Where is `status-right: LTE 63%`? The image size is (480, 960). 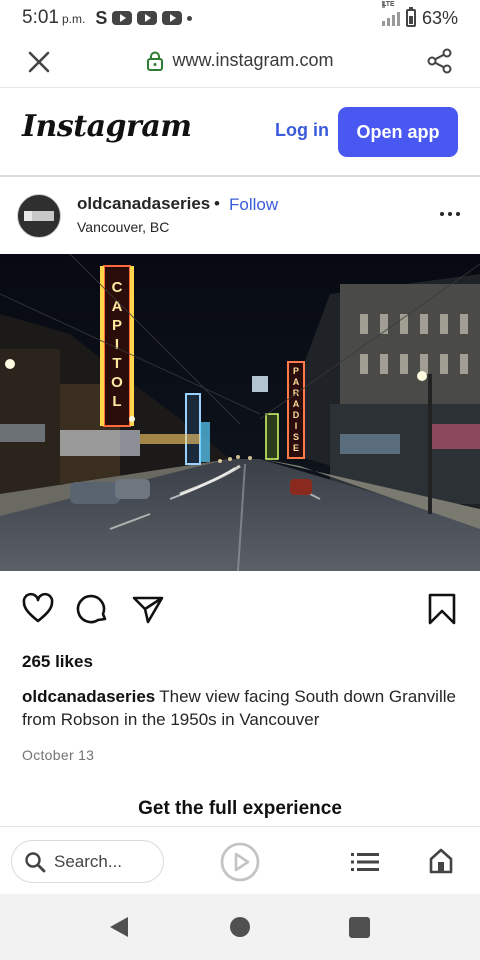 status-right: LTE 63% is located at coordinates (419, 15).